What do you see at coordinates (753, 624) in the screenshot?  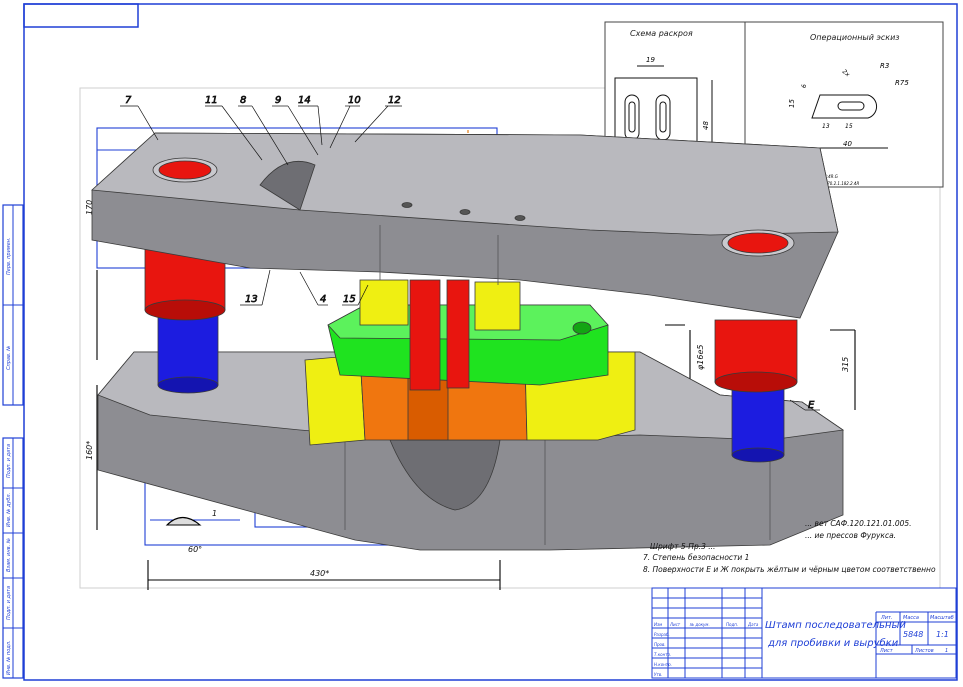 I see `tb-row-label-4: Дата` at bounding box center [753, 624].